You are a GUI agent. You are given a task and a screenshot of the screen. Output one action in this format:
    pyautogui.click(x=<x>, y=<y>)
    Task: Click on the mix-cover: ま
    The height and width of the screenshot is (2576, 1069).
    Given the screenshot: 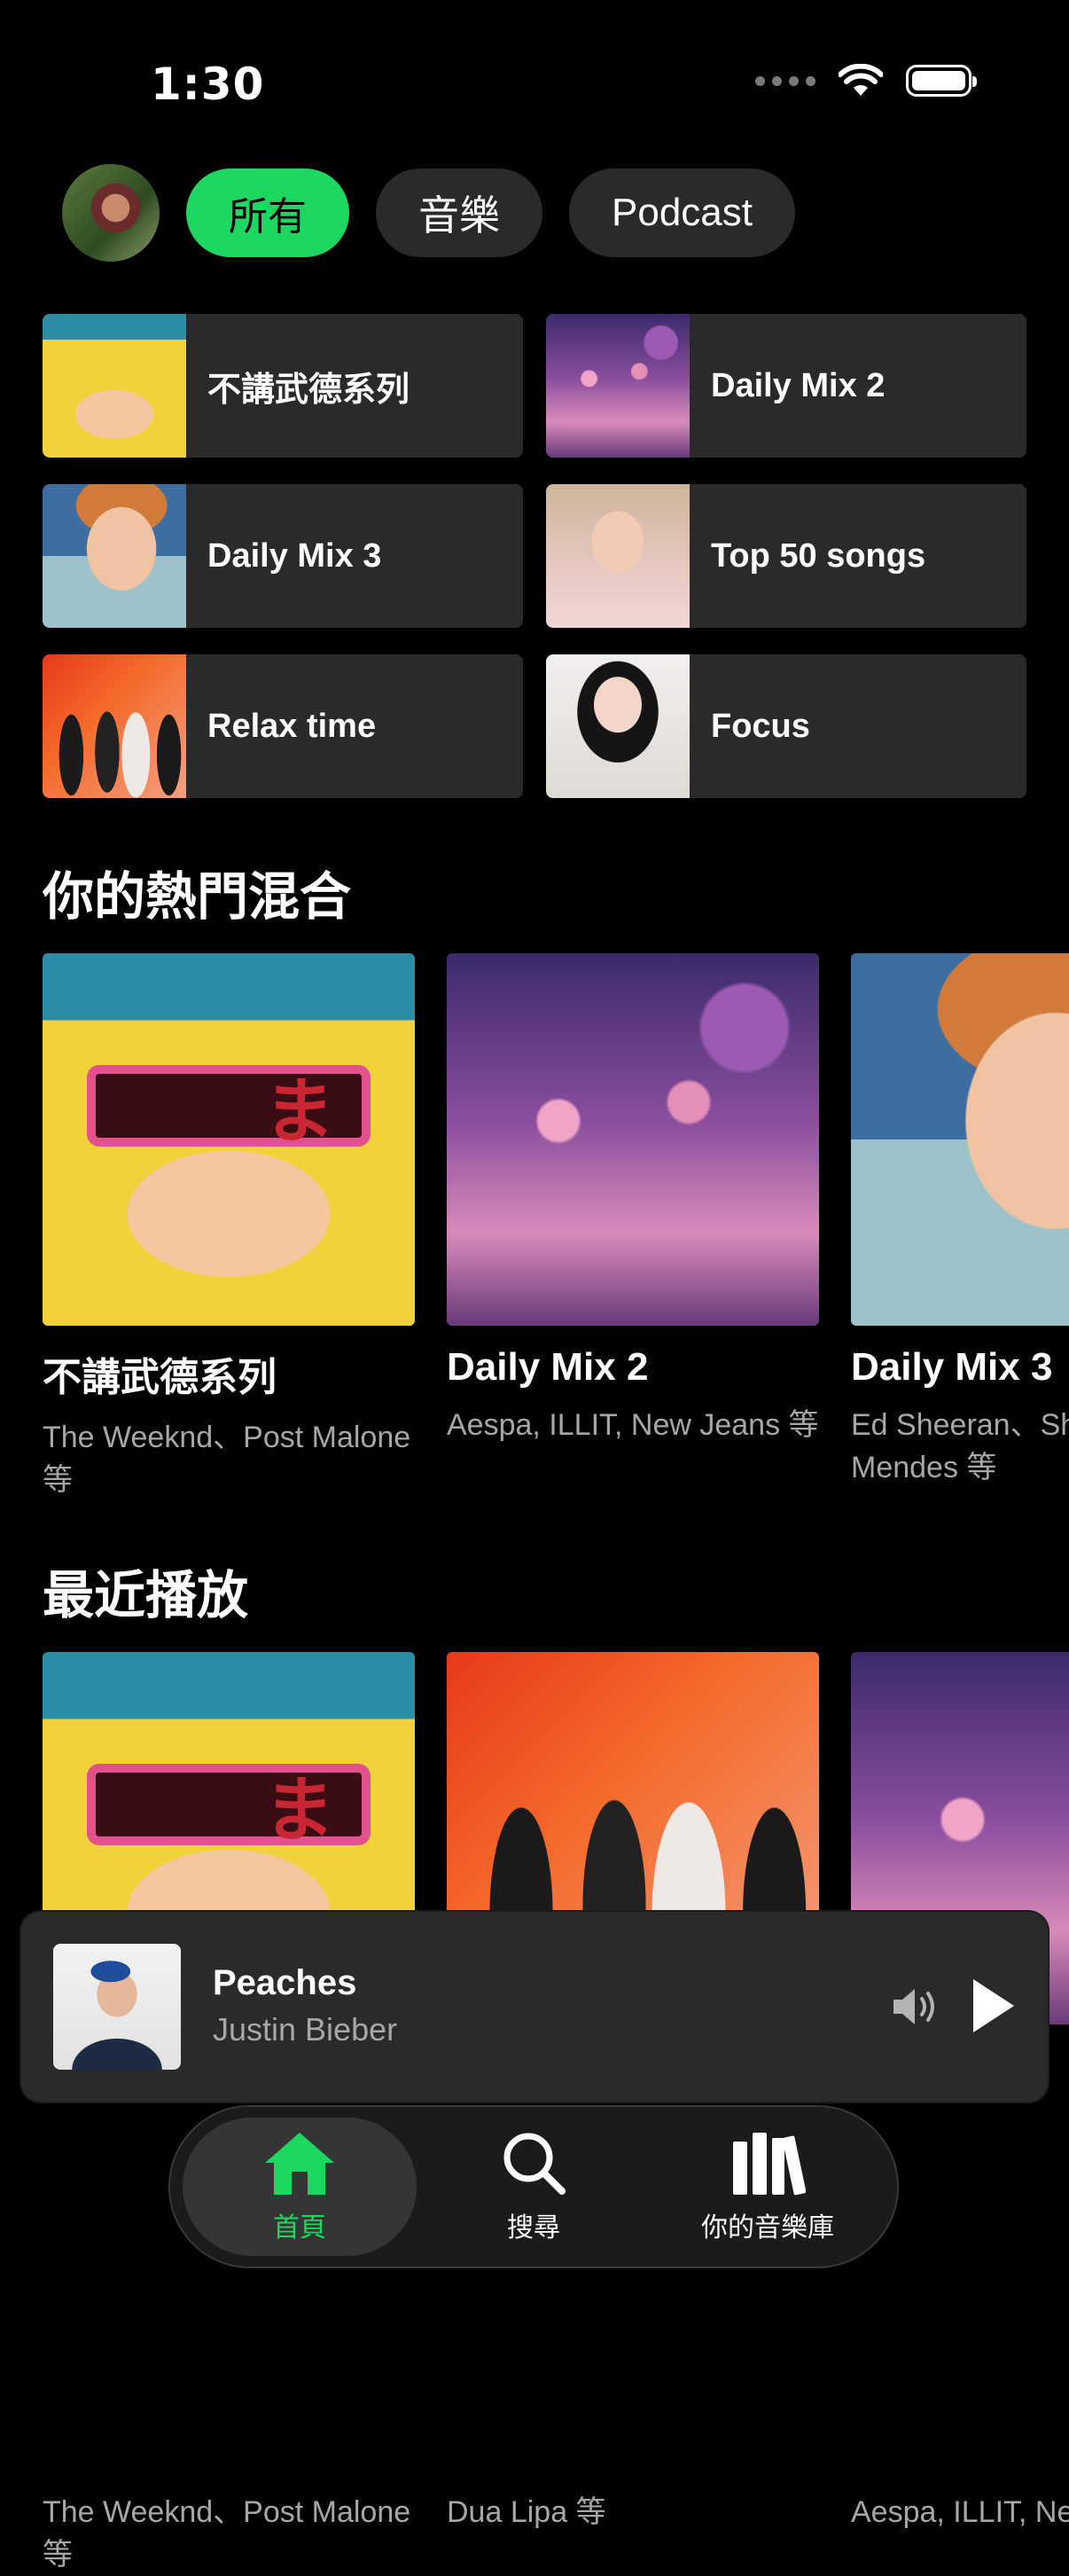 What is the action you would take?
    pyautogui.click(x=229, y=1139)
    